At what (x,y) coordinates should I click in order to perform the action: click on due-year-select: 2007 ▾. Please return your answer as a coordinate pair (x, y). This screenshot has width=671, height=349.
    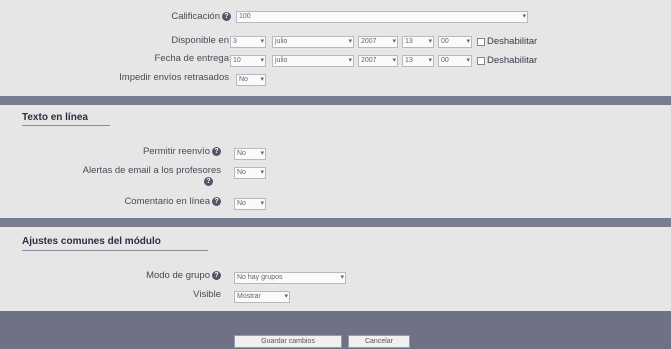
    Looking at the image, I should click on (378, 61).